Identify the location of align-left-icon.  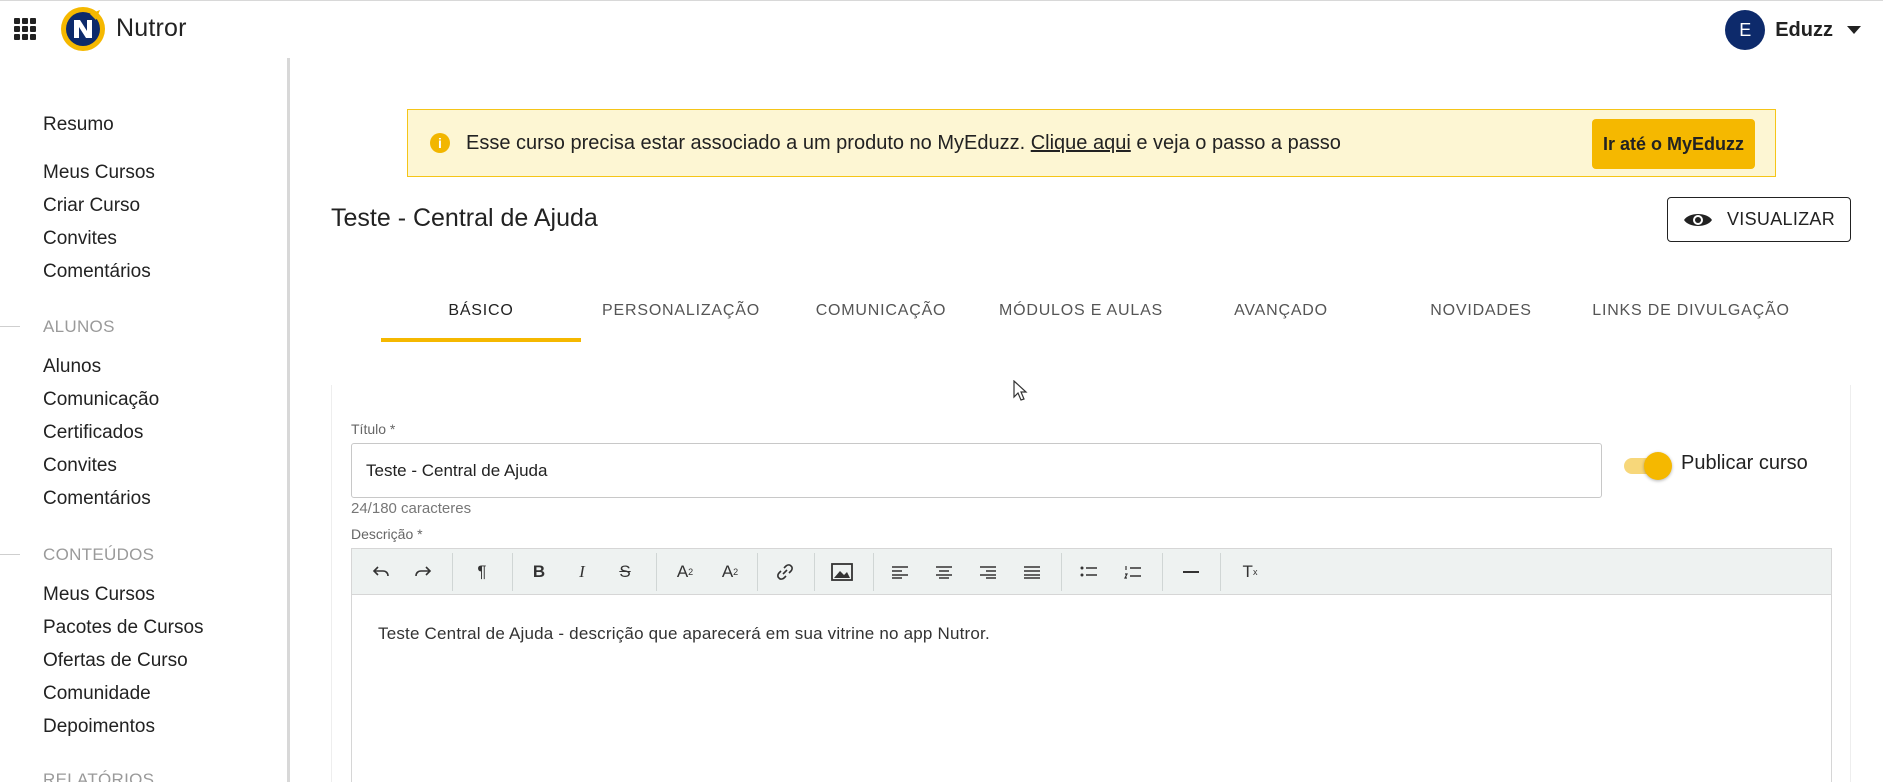
(900, 572).